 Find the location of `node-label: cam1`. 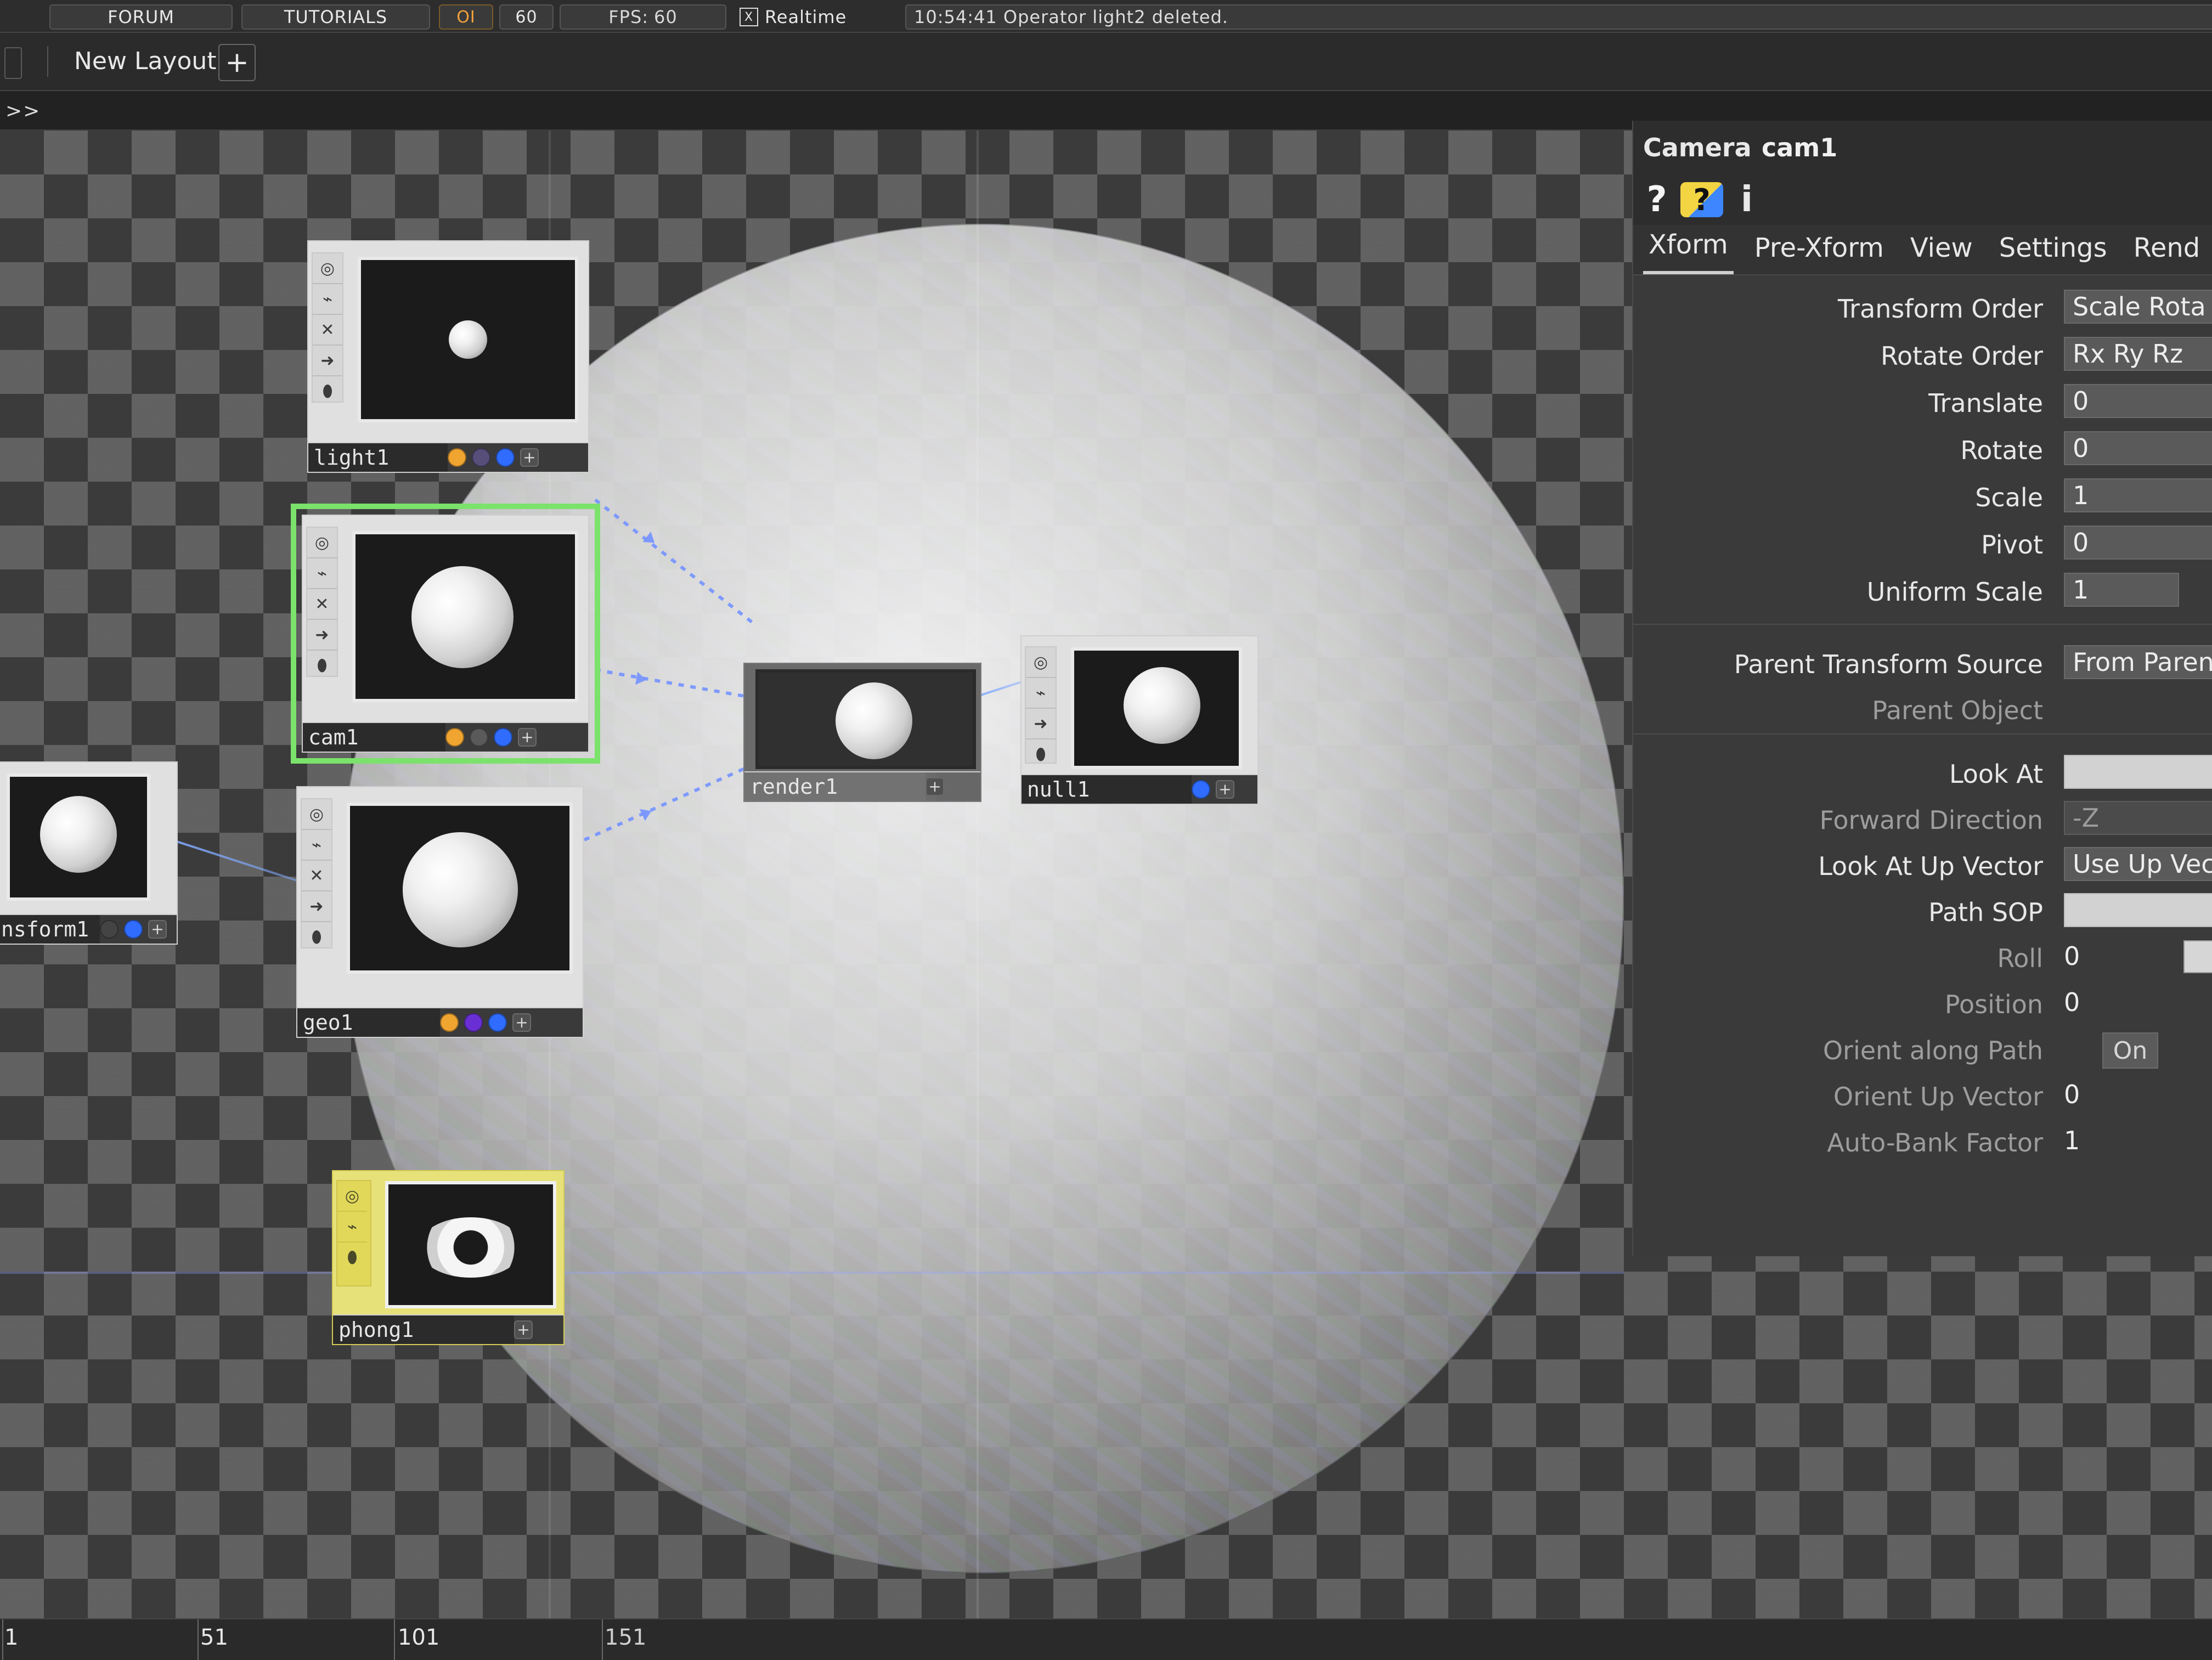

node-label: cam1 is located at coordinates (380, 737).